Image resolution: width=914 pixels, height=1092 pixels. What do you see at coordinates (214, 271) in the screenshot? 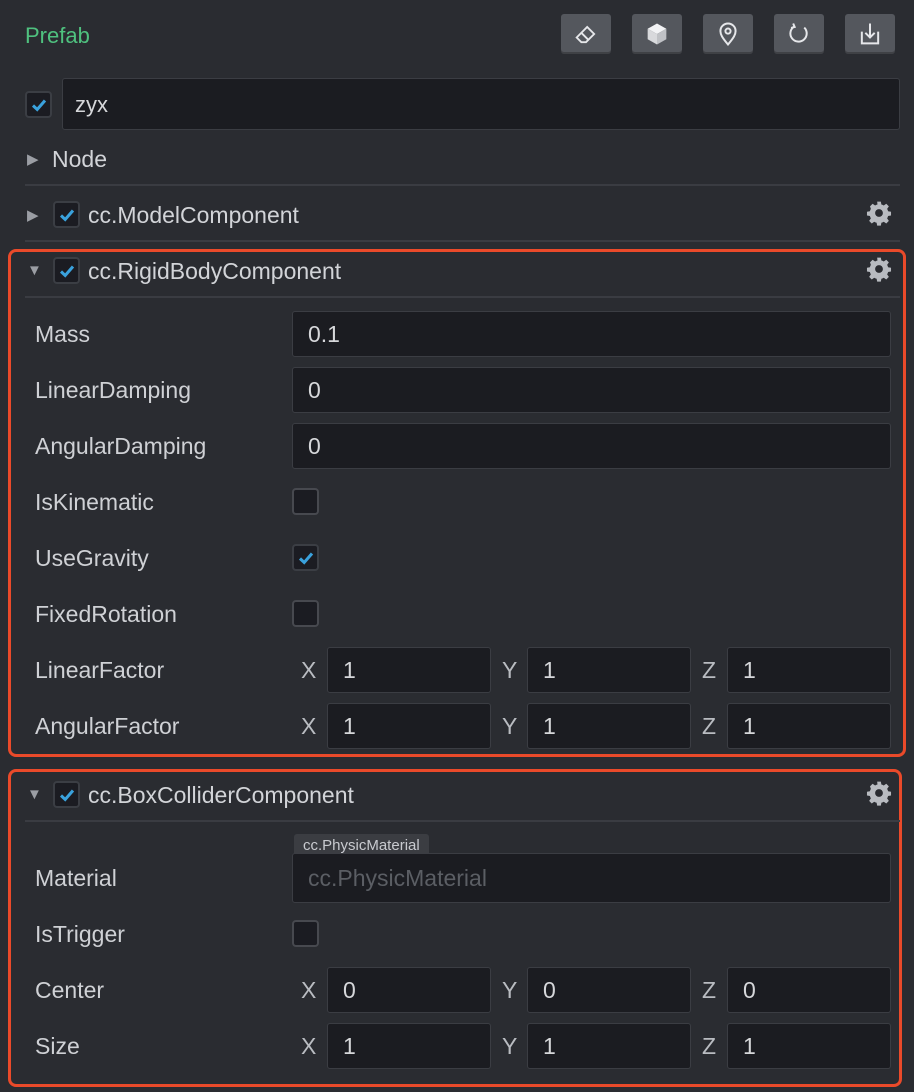
I see `rigidbody-component-label: cc.RigidBodyComponent` at bounding box center [214, 271].